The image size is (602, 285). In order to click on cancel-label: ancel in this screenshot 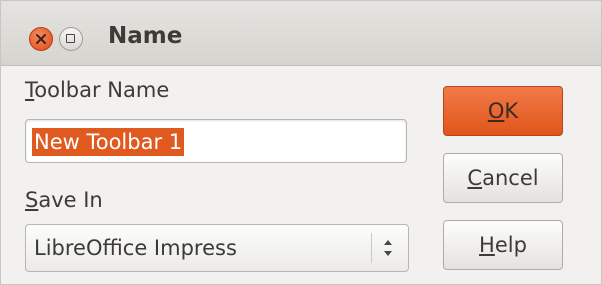, I will do `click(510, 178)`.